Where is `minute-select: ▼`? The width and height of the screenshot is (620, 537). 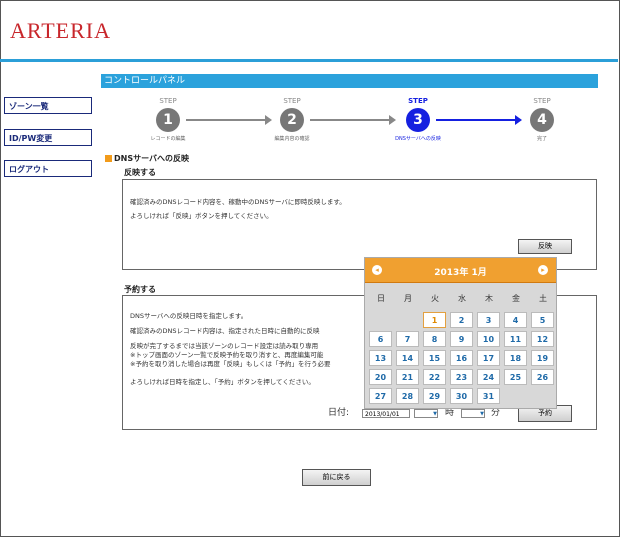
minute-select: ▼ is located at coordinates (473, 413).